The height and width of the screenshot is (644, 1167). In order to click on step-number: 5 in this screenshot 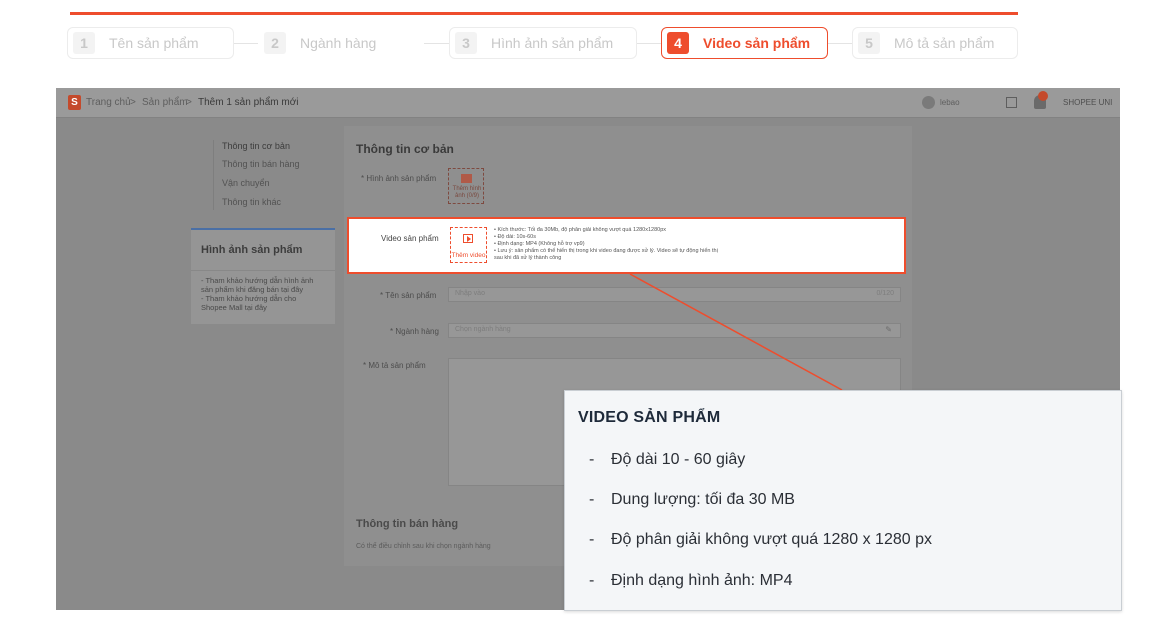, I will do `click(869, 43)`.